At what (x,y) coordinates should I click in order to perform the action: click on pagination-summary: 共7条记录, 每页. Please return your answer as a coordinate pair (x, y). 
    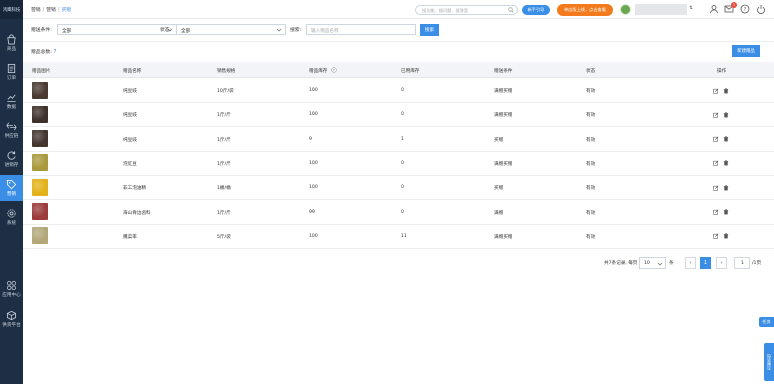
    Looking at the image, I should click on (621, 263).